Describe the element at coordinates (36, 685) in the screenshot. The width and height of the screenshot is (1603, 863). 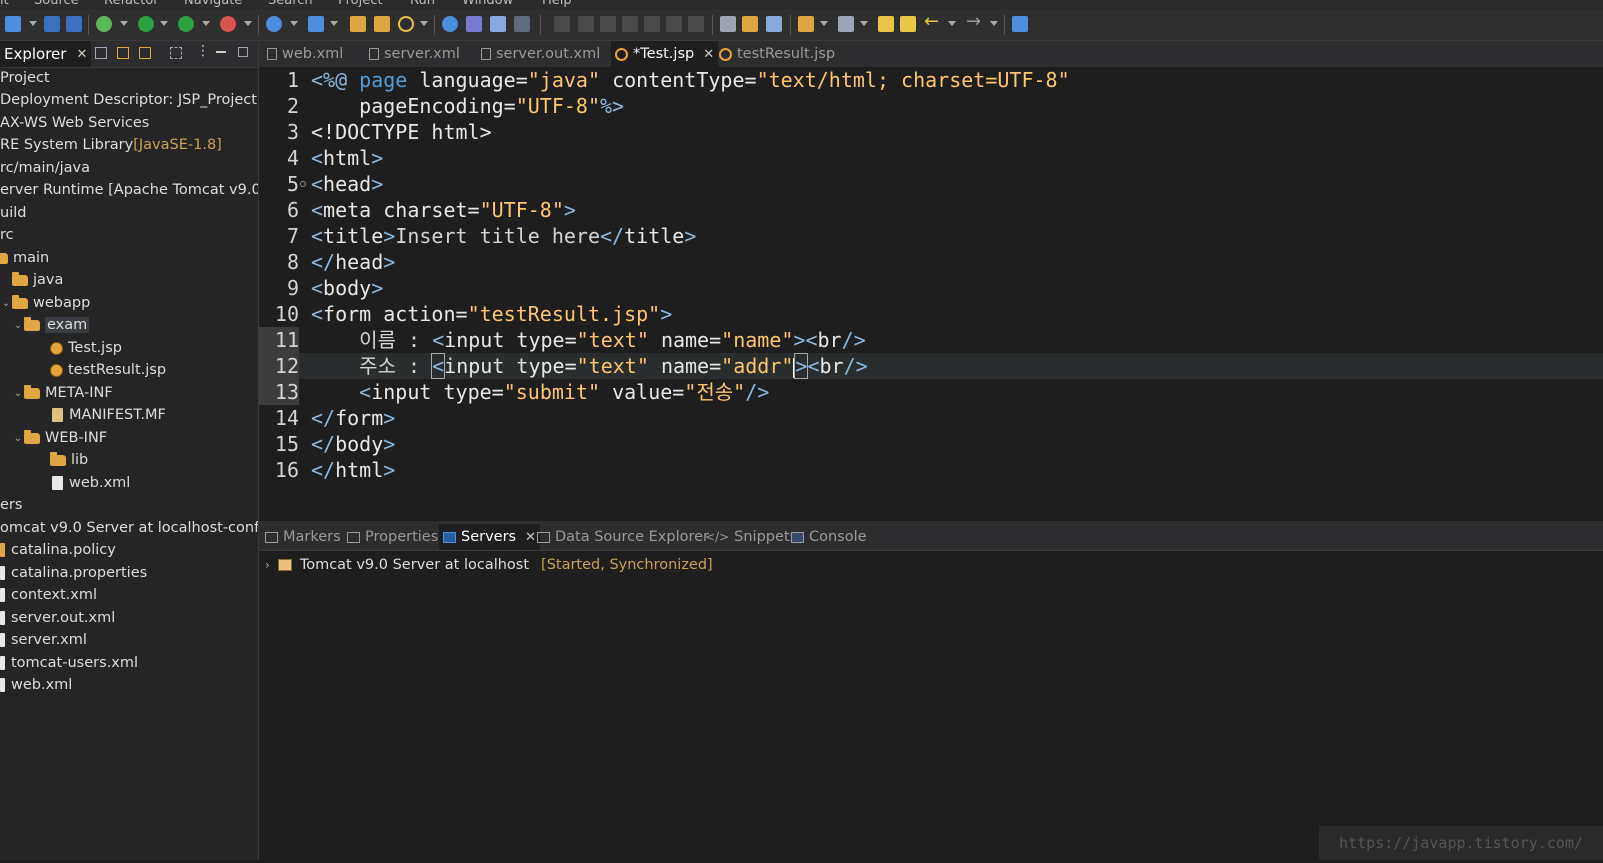
I see `tree-item-server-web-xml: web.xml` at that location.